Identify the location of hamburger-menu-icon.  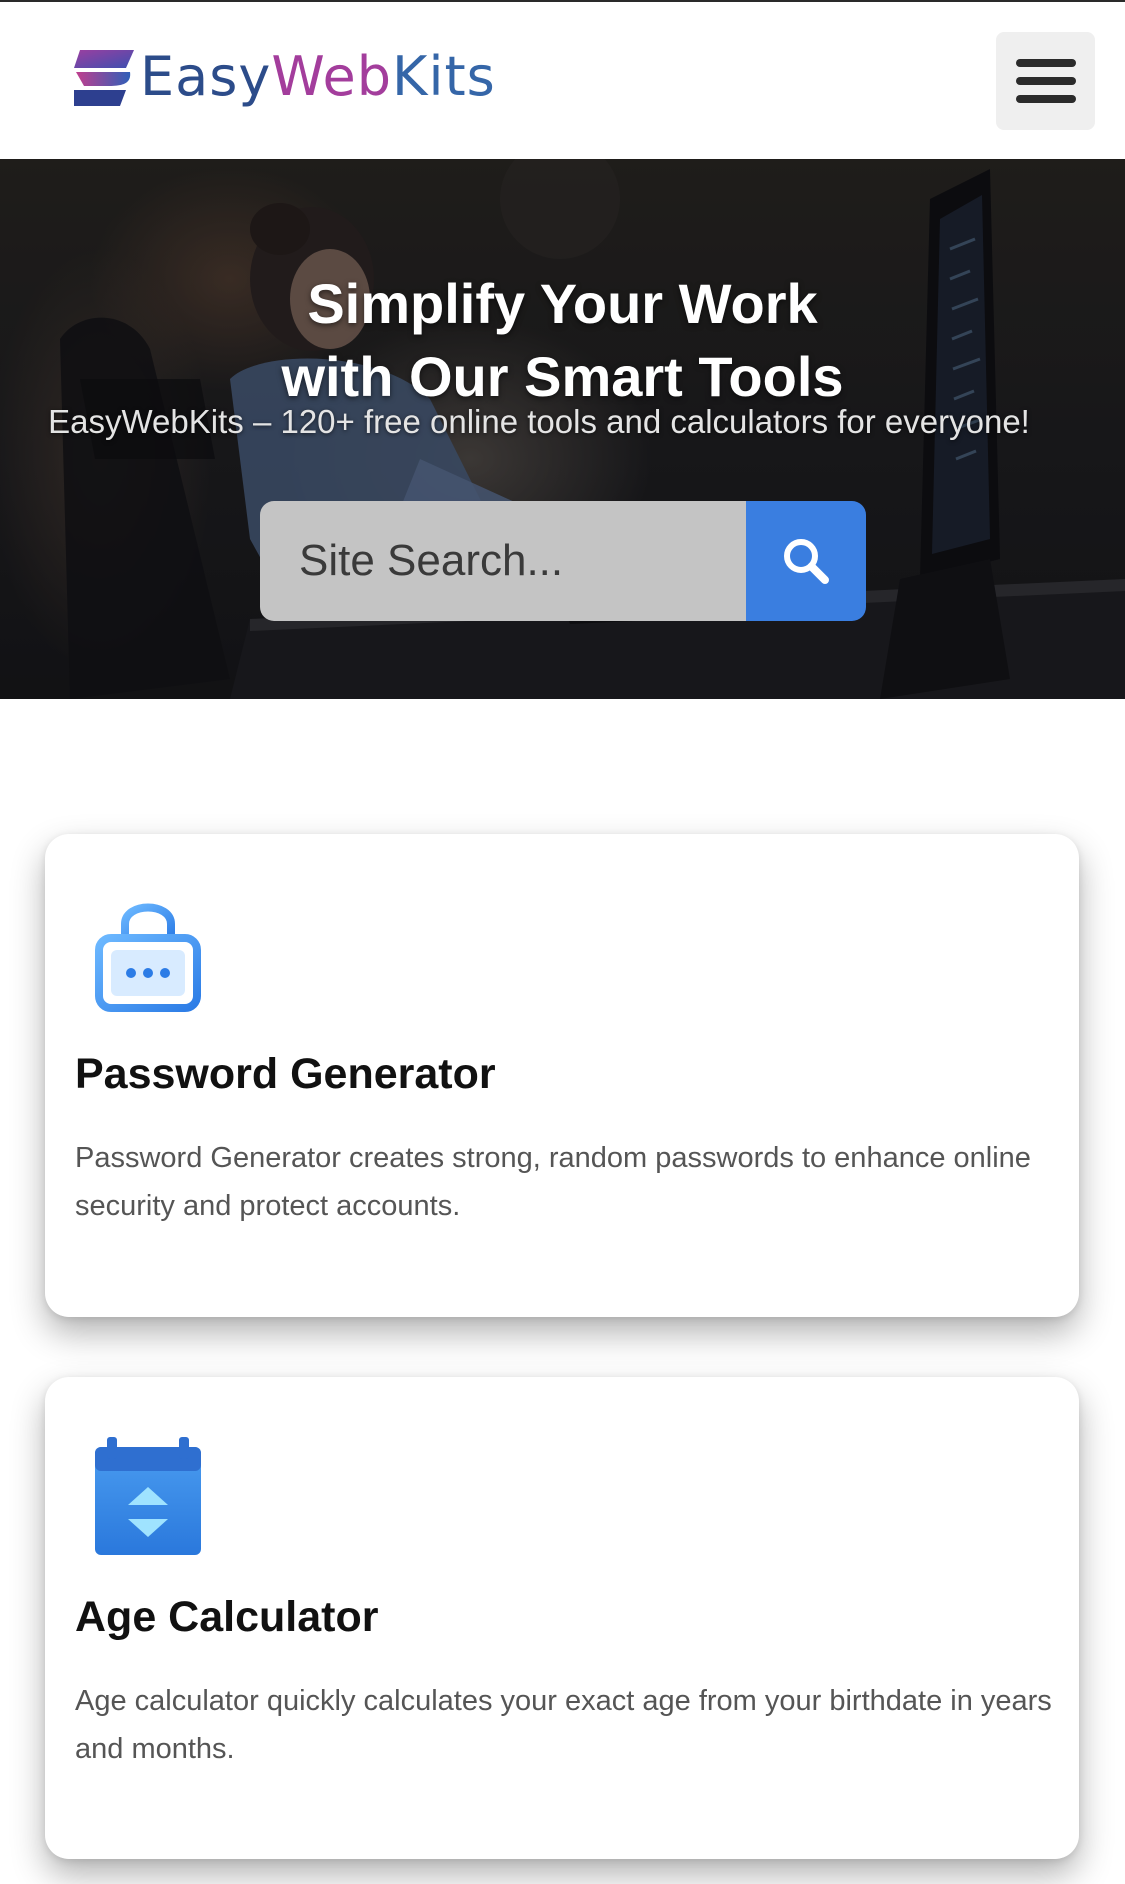
(1045, 81).